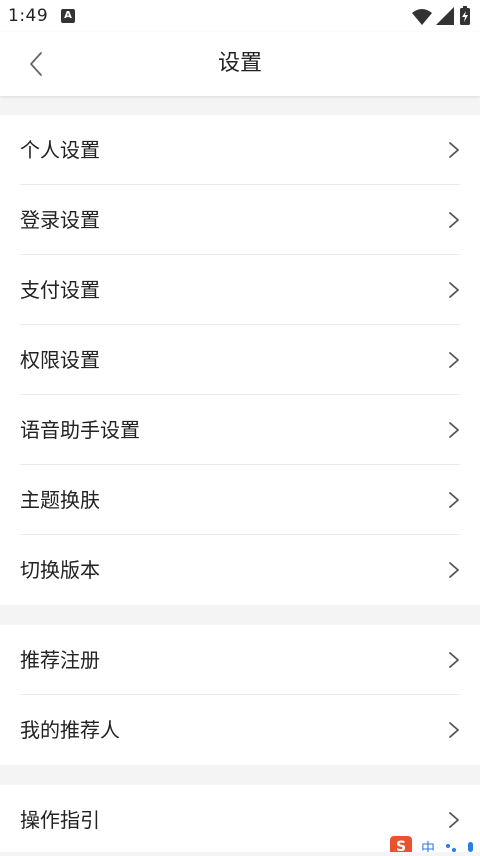  What do you see at coordinates (240, 16) in the screenshot?
I see `status-bar: 1:49 A` at bounding box center [240, 16].